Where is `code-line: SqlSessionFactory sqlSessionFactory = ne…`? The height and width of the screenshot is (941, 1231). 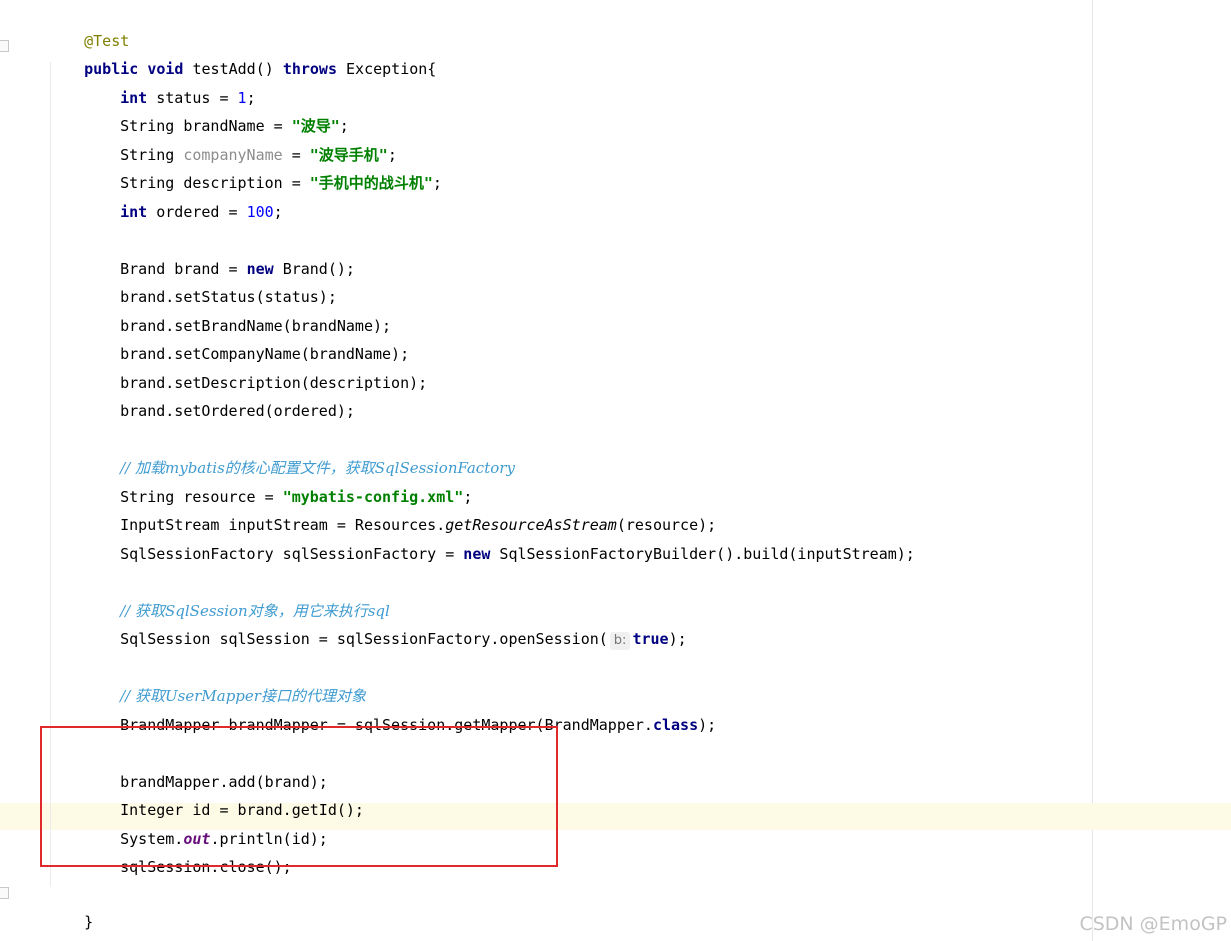 code-line: SqlSessionFactory sqlSessionFactory = ne… is located at coordinates (499, 542).